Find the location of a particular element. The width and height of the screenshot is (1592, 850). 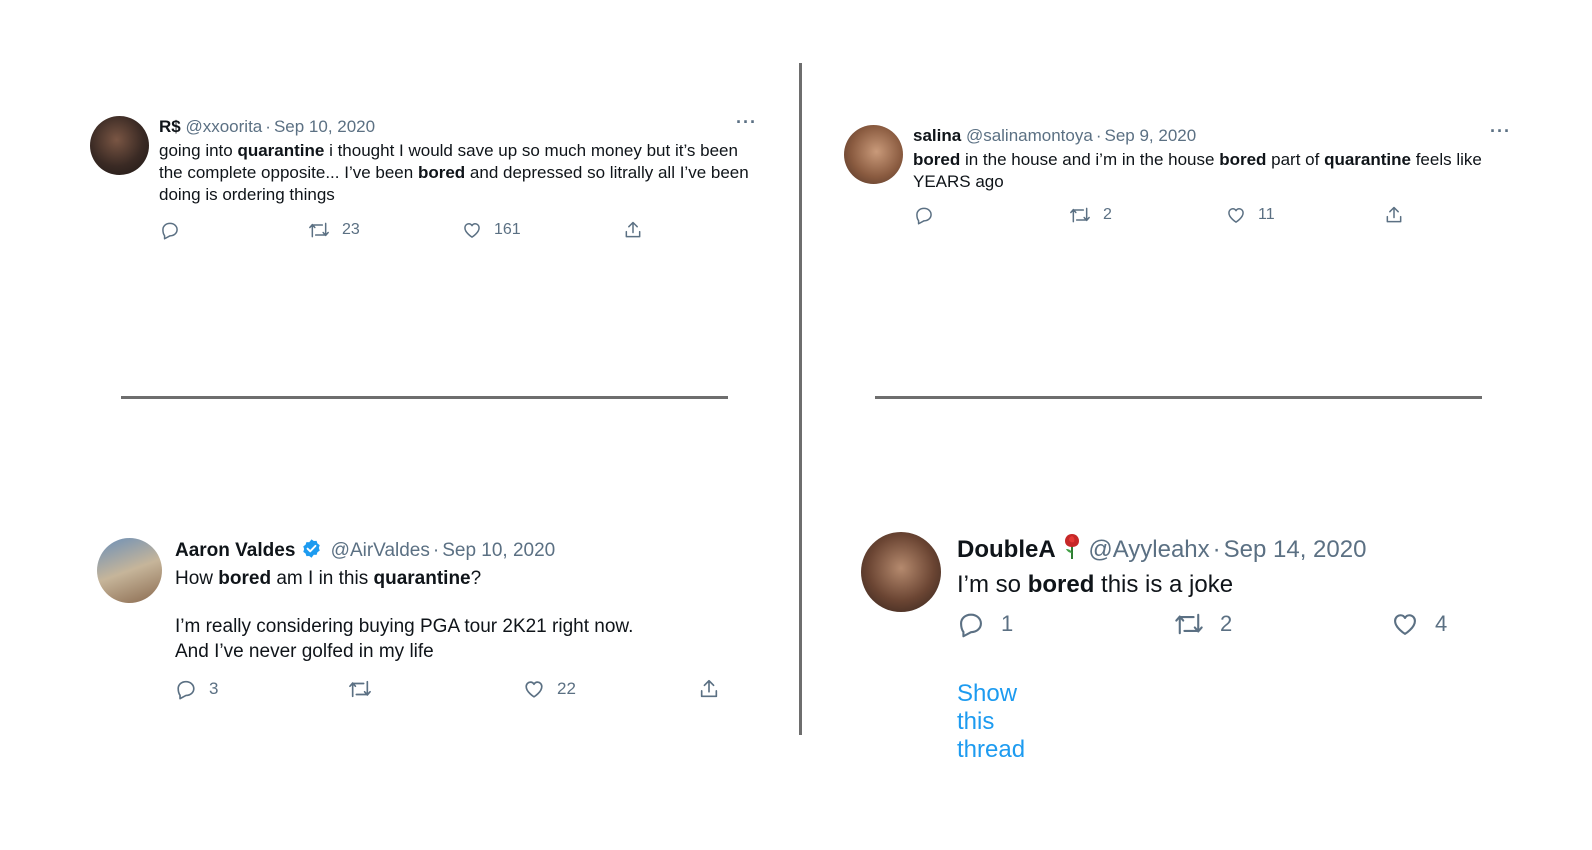

text-line: And I’ve never golfed in my life is located at coordinates (304, 651).